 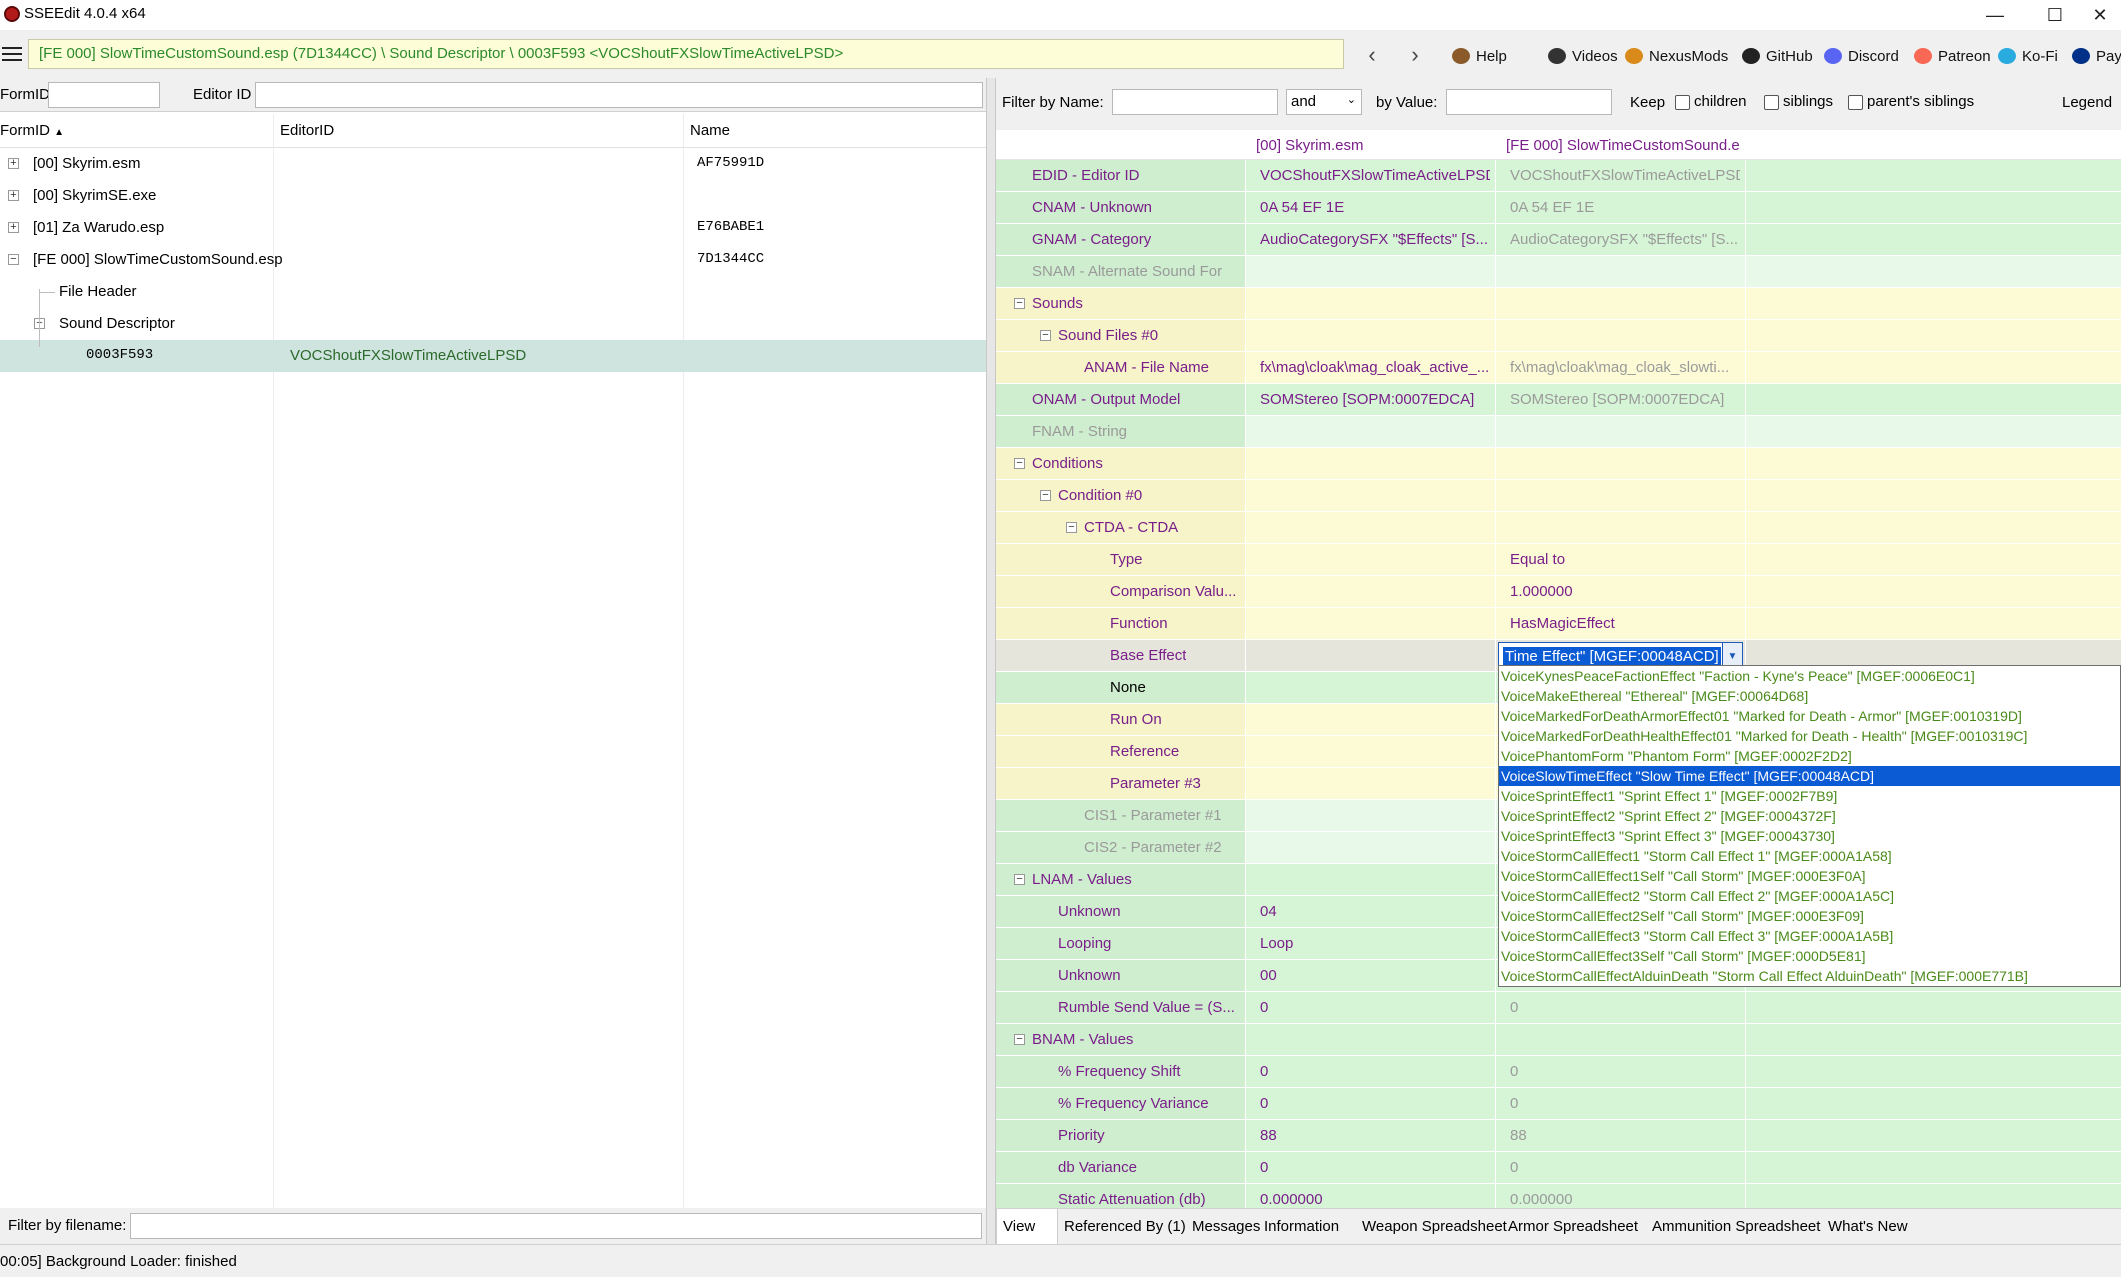 What do you see at coordinates (493, 228) in the screenshot?
I see `tree-row: + [01] Za Warudo.esp E76BABE1` at bounding box center [493, 228].